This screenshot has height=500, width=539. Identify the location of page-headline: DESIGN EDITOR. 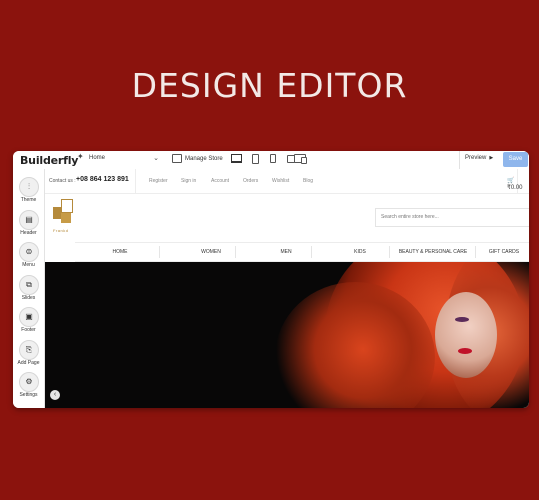
(269, 85).